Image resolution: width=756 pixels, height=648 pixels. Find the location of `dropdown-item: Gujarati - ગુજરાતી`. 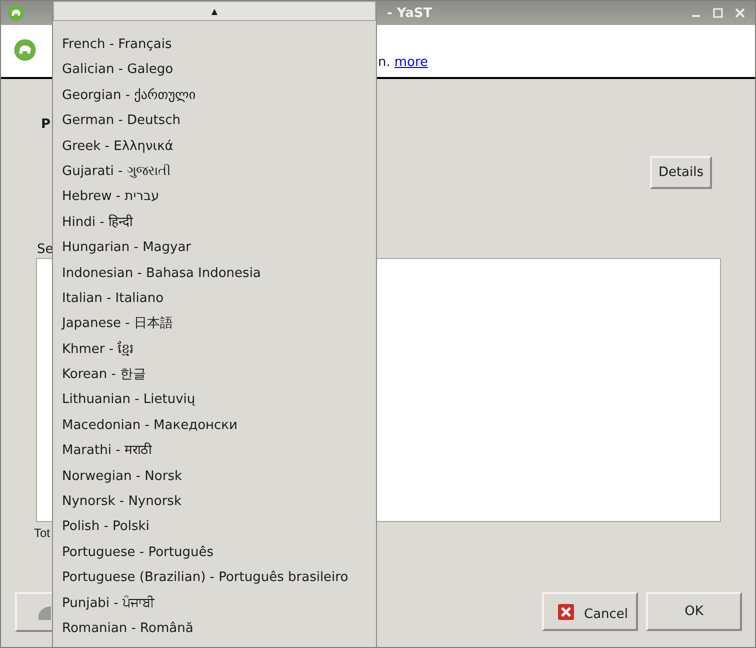

dropdown-item: Gujarati - ગુજરાતી is located at coordinates (214, 171).